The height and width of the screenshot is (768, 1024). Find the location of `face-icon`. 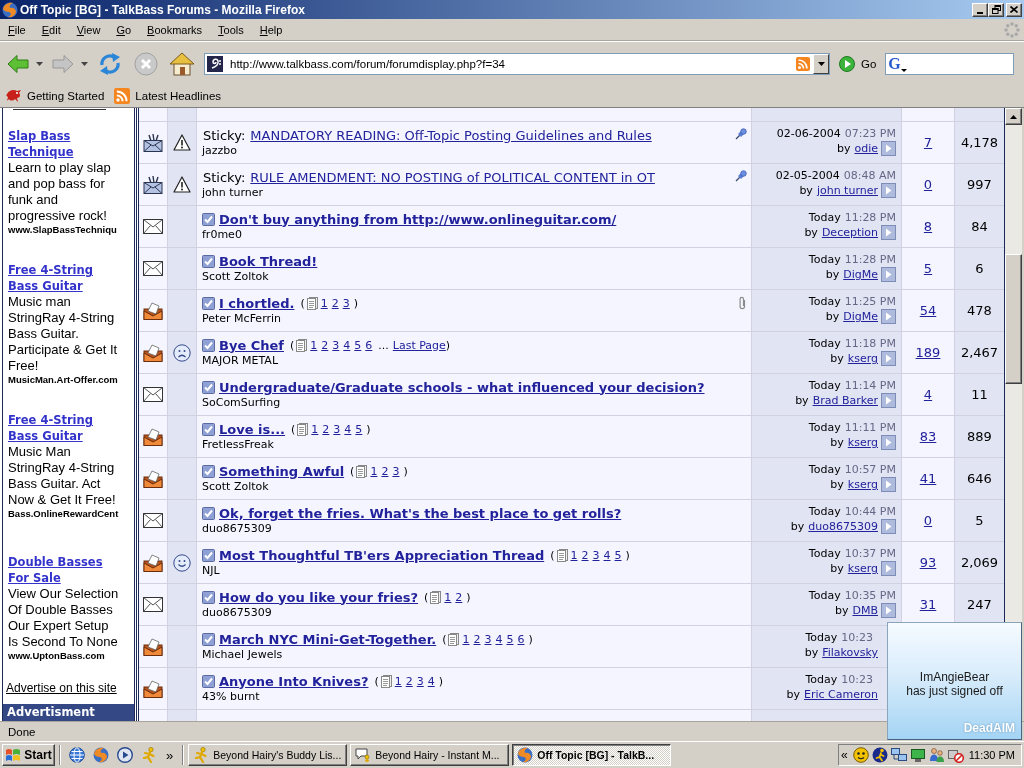

face-icon is located at coordinates (860, 755).